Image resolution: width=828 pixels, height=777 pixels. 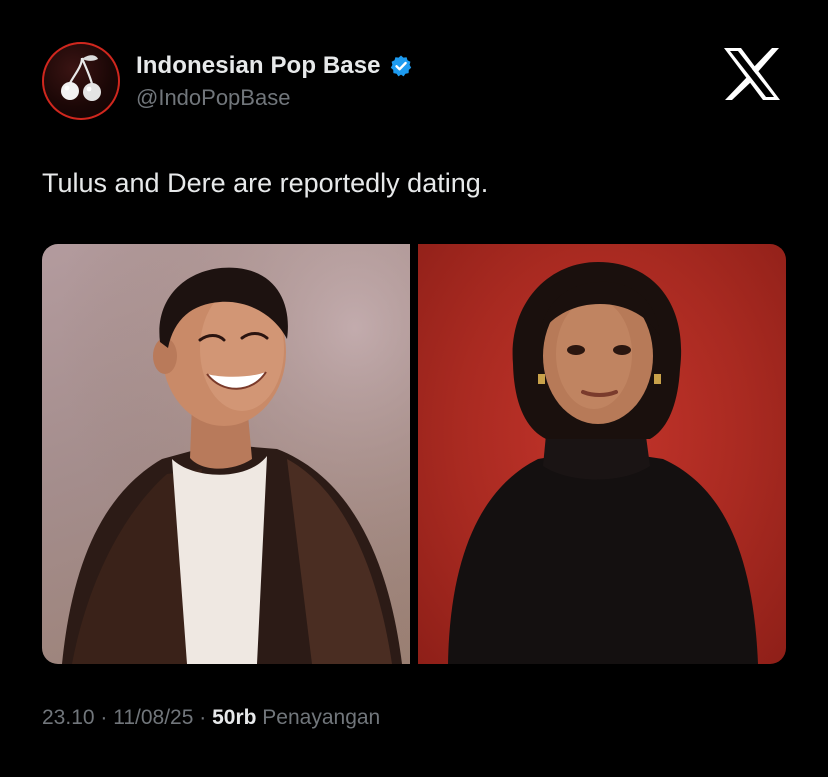 I want to click on x-logo-icon, so click(x=752, y=74).